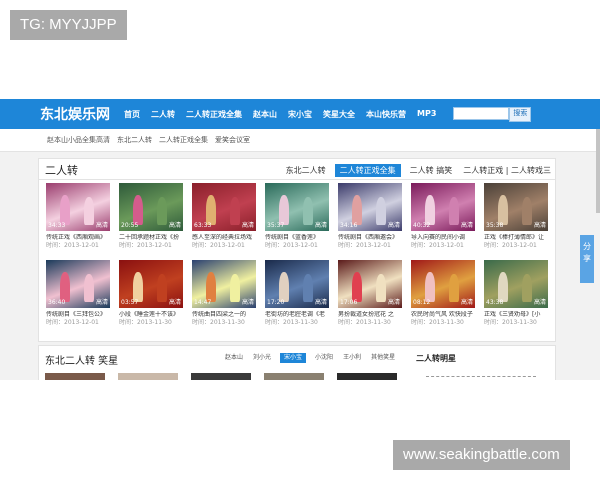 The image size is (600, 480). What do you see at coordinates (507, 170) in the screenshot?
I see `tab-plays-more: 二人转正戏 | 二人转戏三` at bounding box center [507, 170].